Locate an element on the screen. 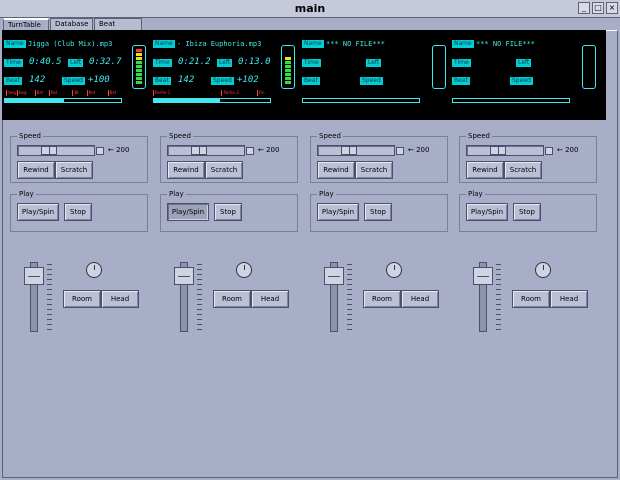 The height and width of the screenshot is (480, 620). window-titlebar: main _ □ × is located at coordinates (310, 9).